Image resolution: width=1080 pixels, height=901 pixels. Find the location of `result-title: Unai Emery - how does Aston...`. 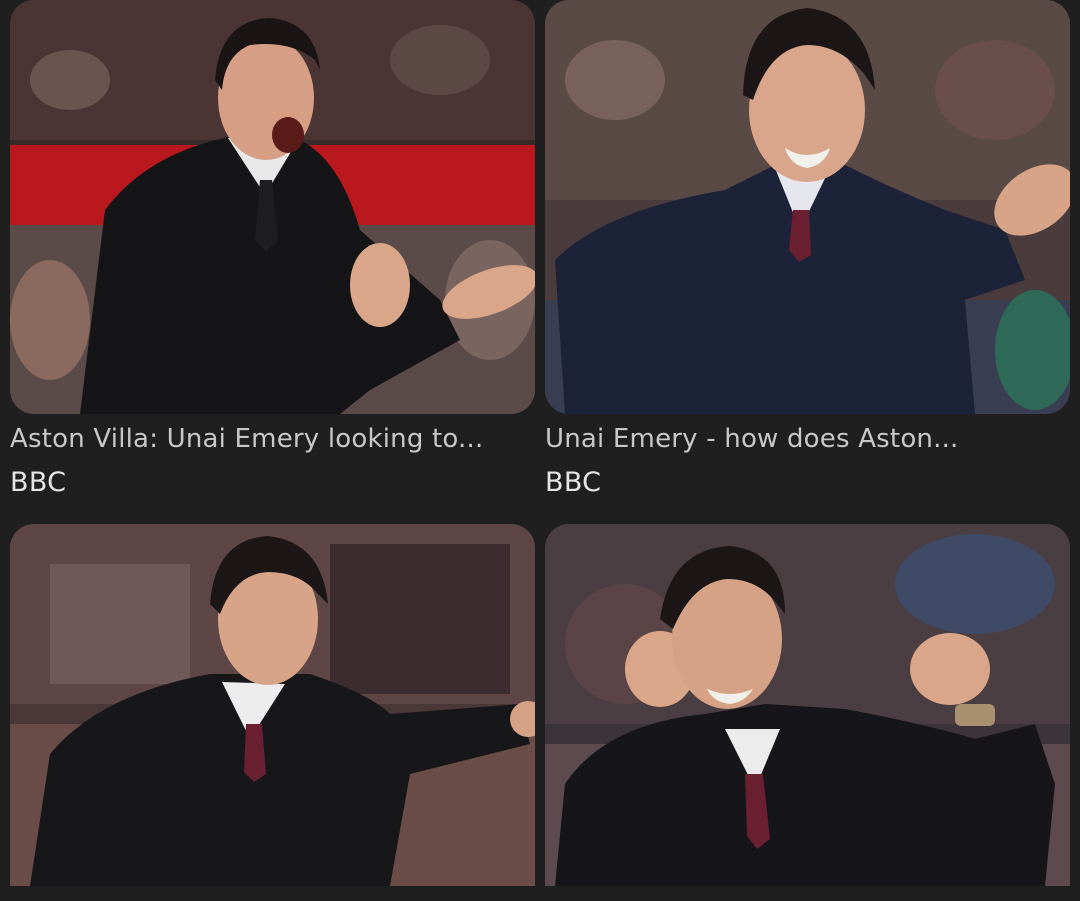

result-title: Unai Emery - how does Aston... is located at coordinates (812, 439).